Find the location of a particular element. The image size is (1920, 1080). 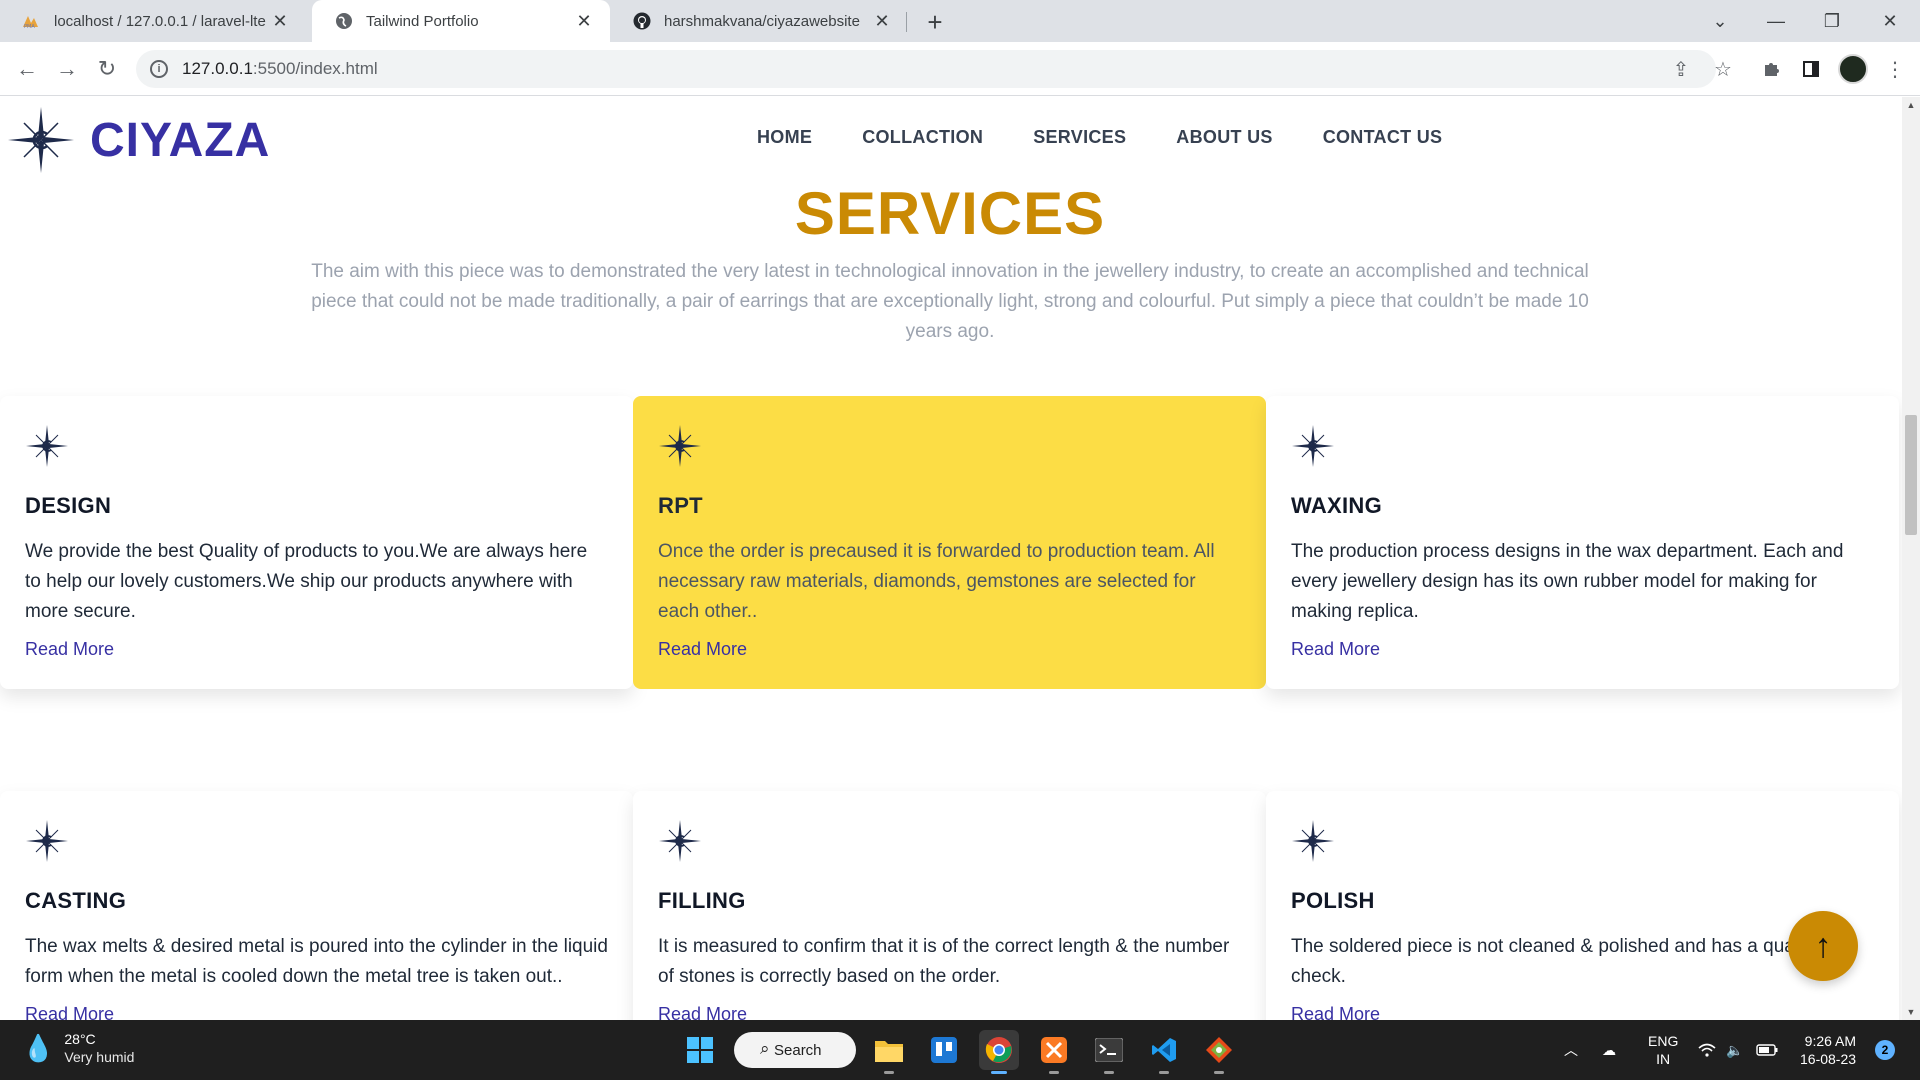

tab-separator is located at coordinates (906, 22).